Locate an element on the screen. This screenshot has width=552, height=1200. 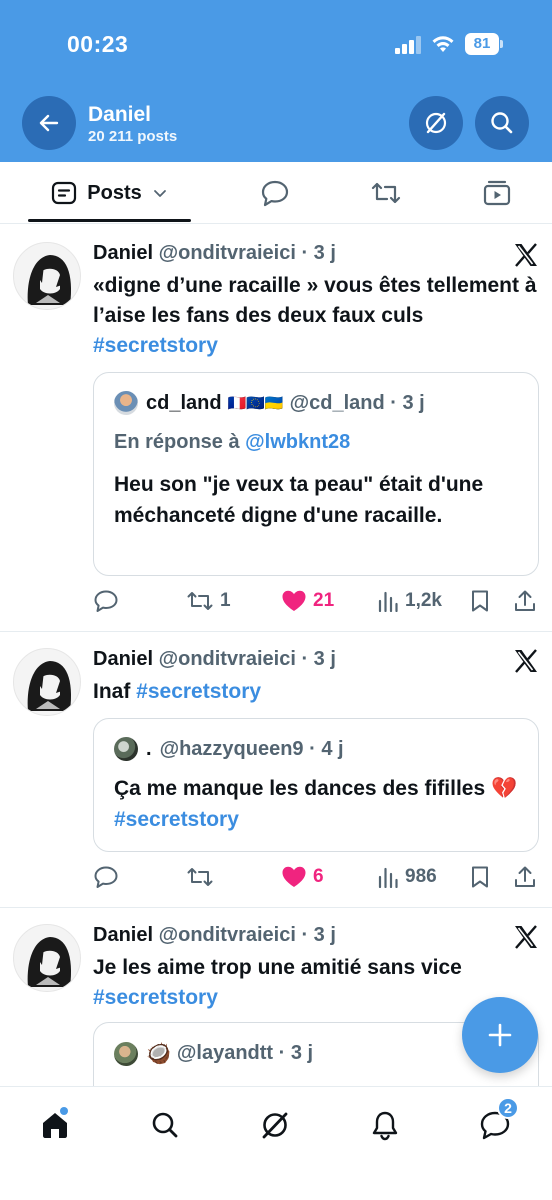
reply-mention-link: @lwbknt28 is located at coordinates (297, 442).